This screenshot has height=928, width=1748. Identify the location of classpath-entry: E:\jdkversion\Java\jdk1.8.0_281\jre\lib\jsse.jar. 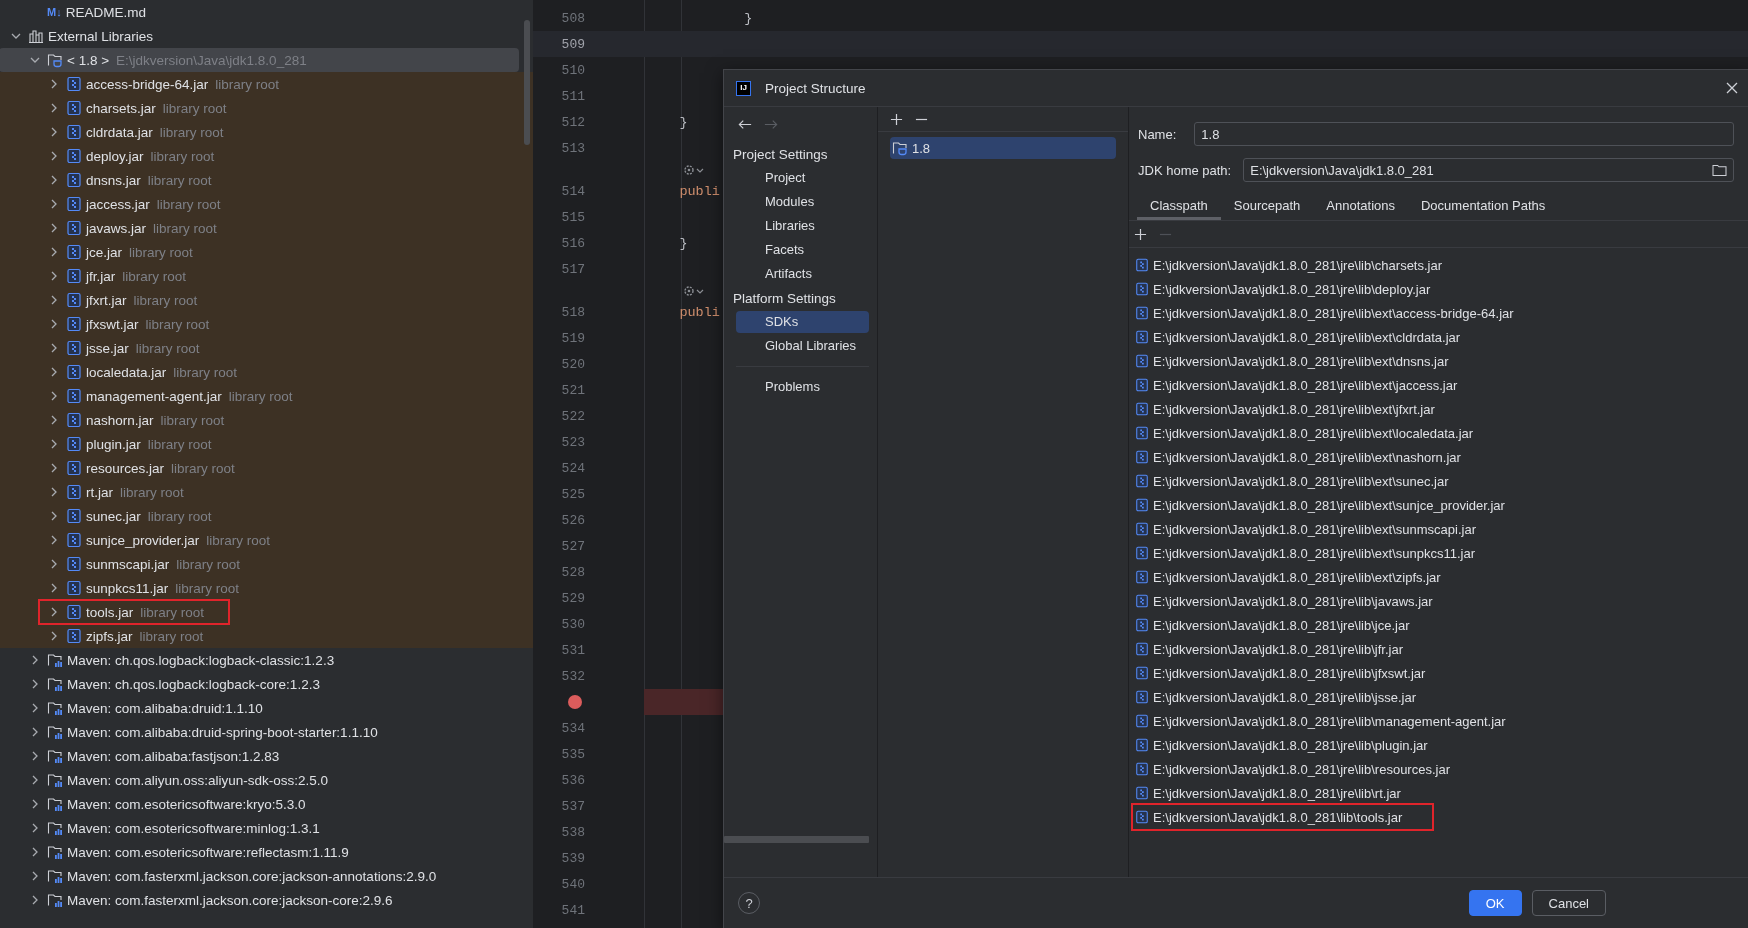
(1285, 697).